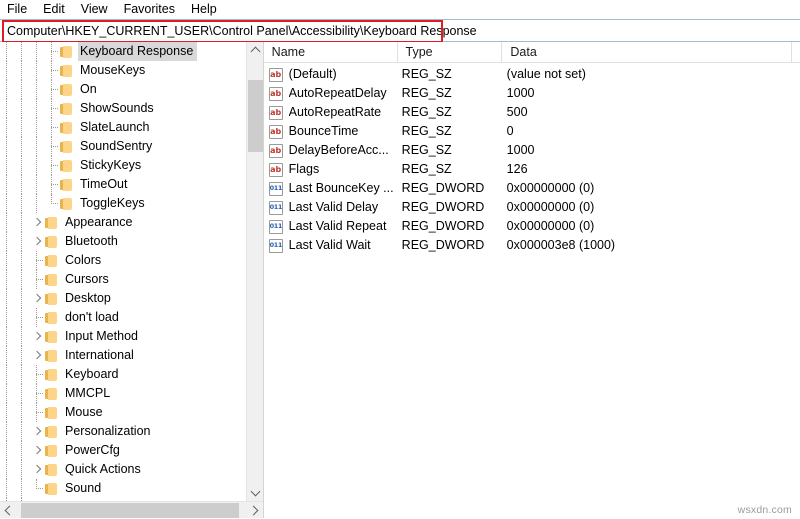  Describe the element at coordinates (123, 412) in the screenshot. I see `tree-item-mouse: Mouse` at that location.